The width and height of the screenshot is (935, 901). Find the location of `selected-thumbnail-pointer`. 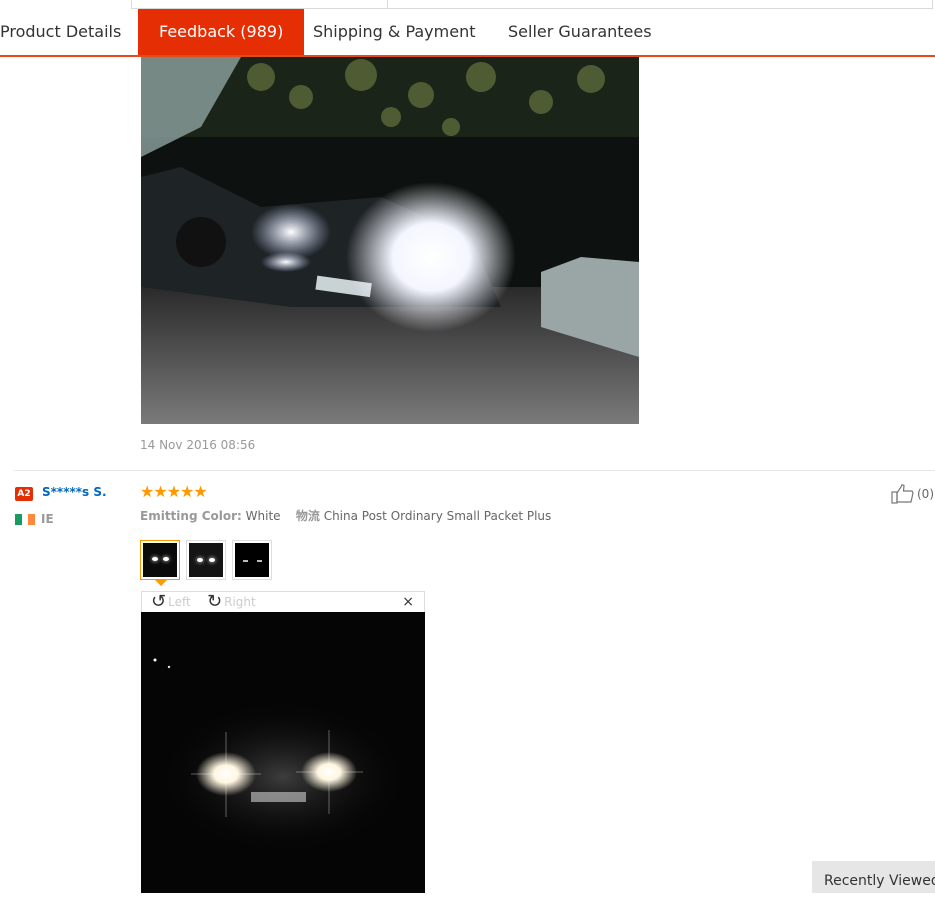

selected-thumbnail-pointer is located at coordinates (161, 583).